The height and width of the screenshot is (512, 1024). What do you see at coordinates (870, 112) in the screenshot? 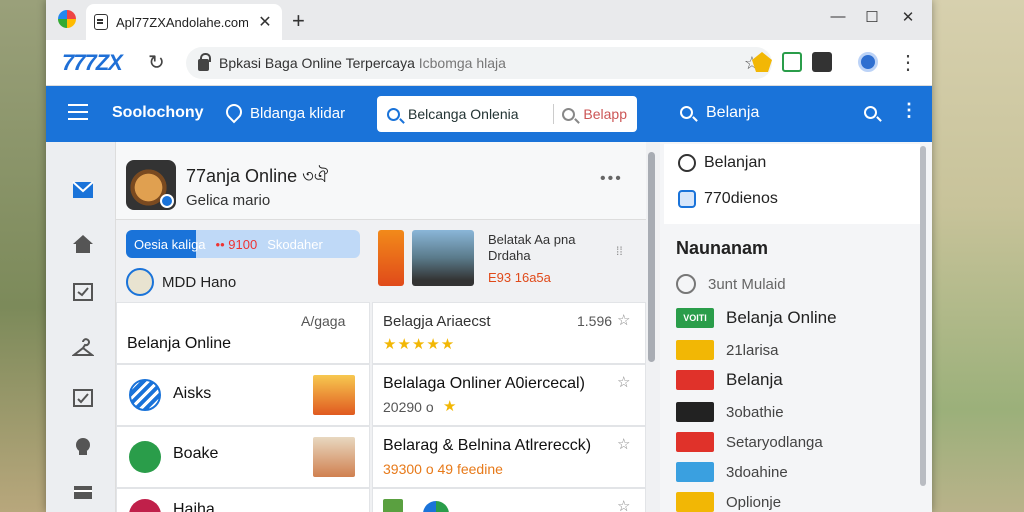
I see `panel-search-button-icon` at bounding box center [870, 112].